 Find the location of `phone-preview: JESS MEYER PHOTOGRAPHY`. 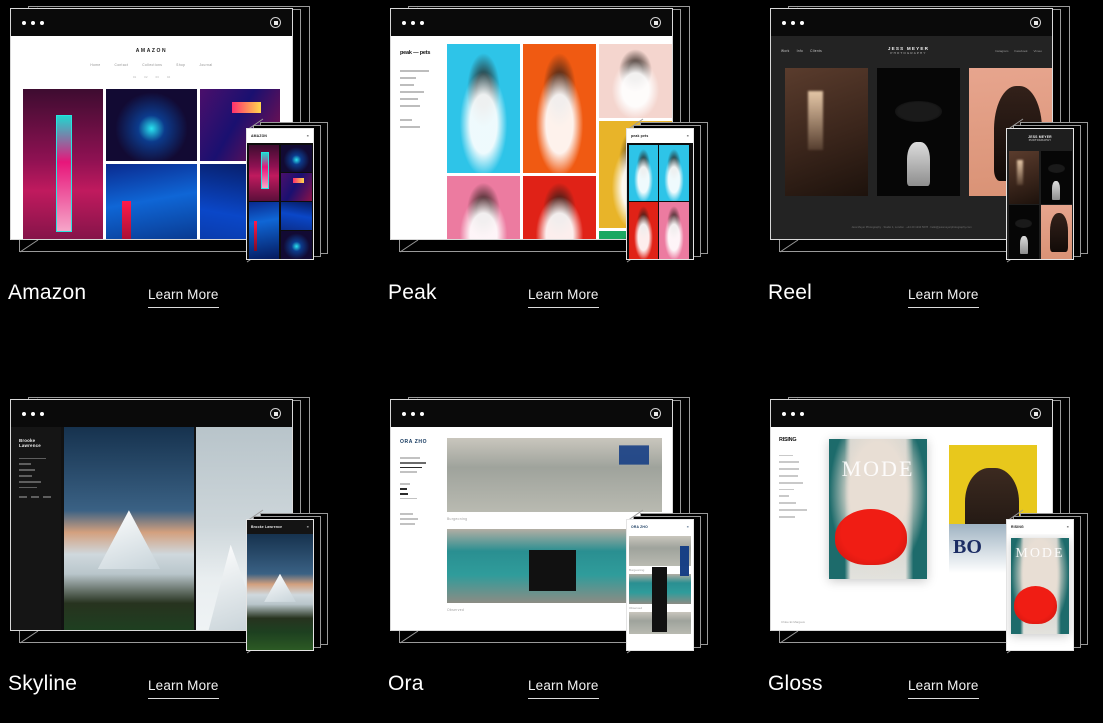

phone-preview: JESS MEYER PHOTOGRAPHY is located at coordinates (1040, 194).